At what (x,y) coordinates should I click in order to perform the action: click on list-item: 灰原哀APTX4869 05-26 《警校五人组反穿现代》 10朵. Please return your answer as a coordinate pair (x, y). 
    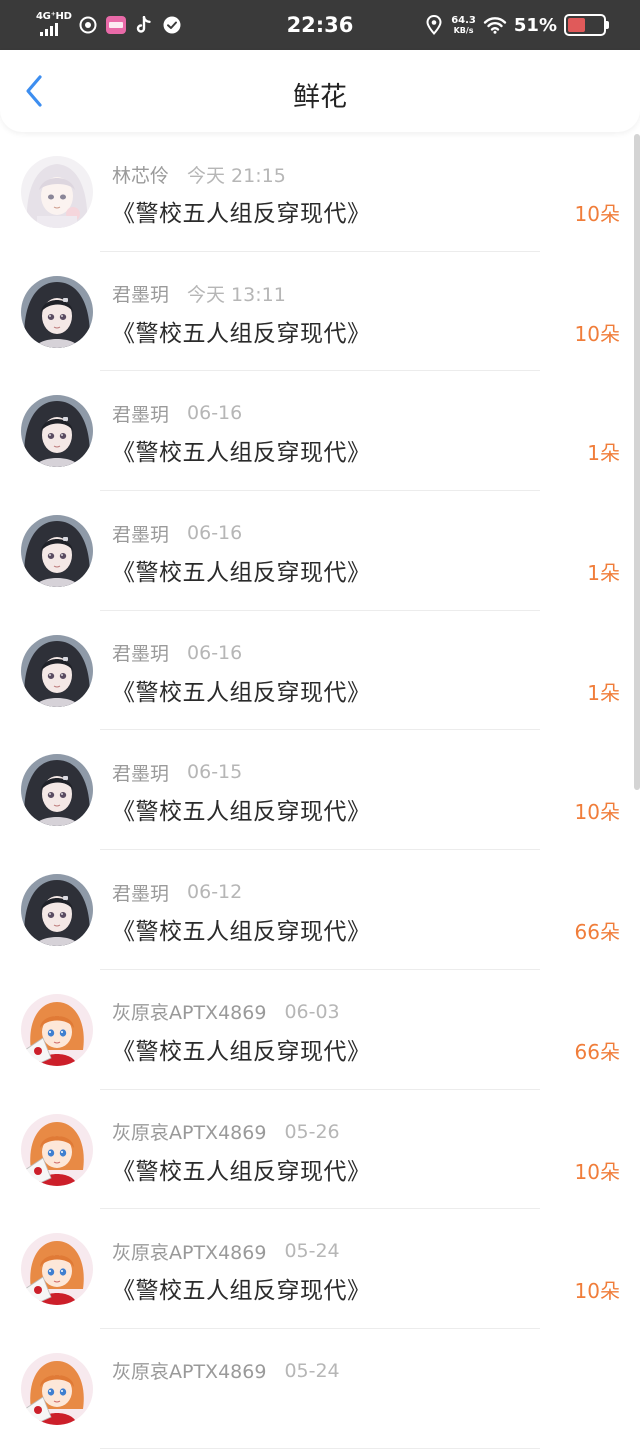
    Looking at the image, I should click on (320, 1150).